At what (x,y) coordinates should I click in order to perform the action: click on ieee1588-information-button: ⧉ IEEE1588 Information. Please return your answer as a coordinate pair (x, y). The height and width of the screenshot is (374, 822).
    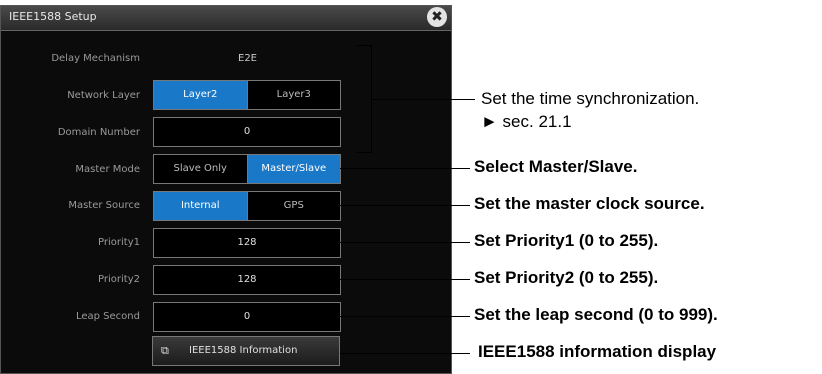
    Looking at the image, I should click on (246, 351).